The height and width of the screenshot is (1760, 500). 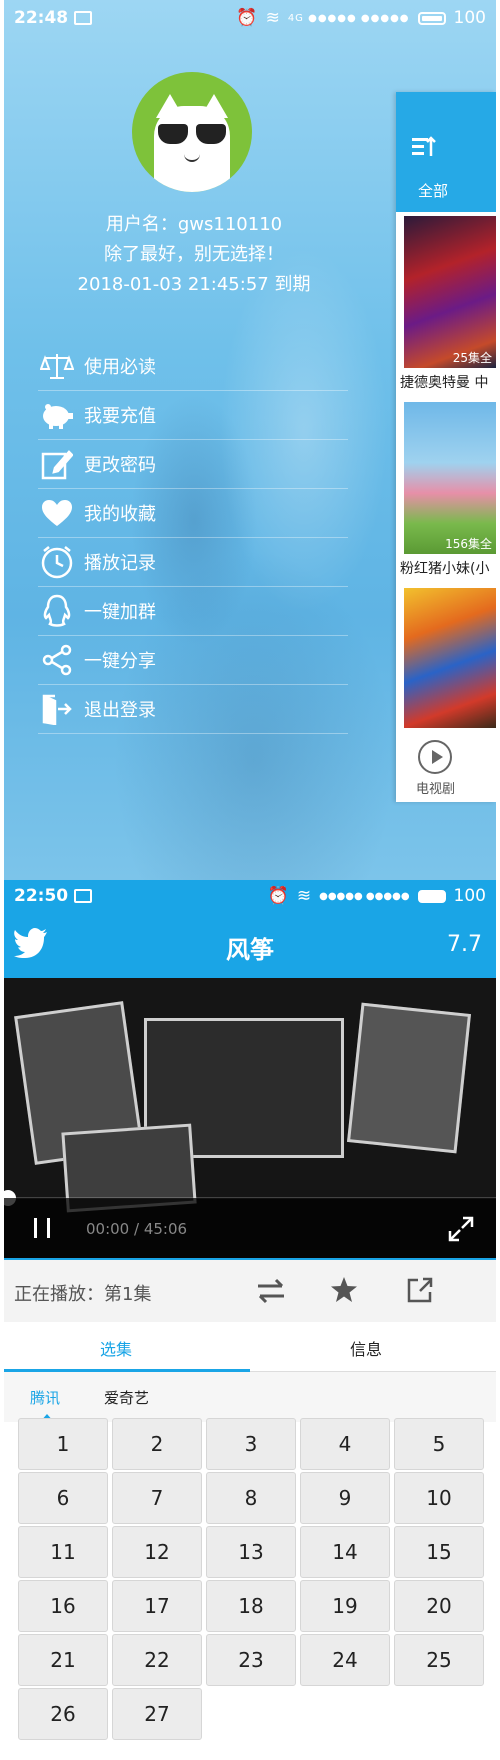 I want to click on episode-button: 26, so click(x=63, y=1714).